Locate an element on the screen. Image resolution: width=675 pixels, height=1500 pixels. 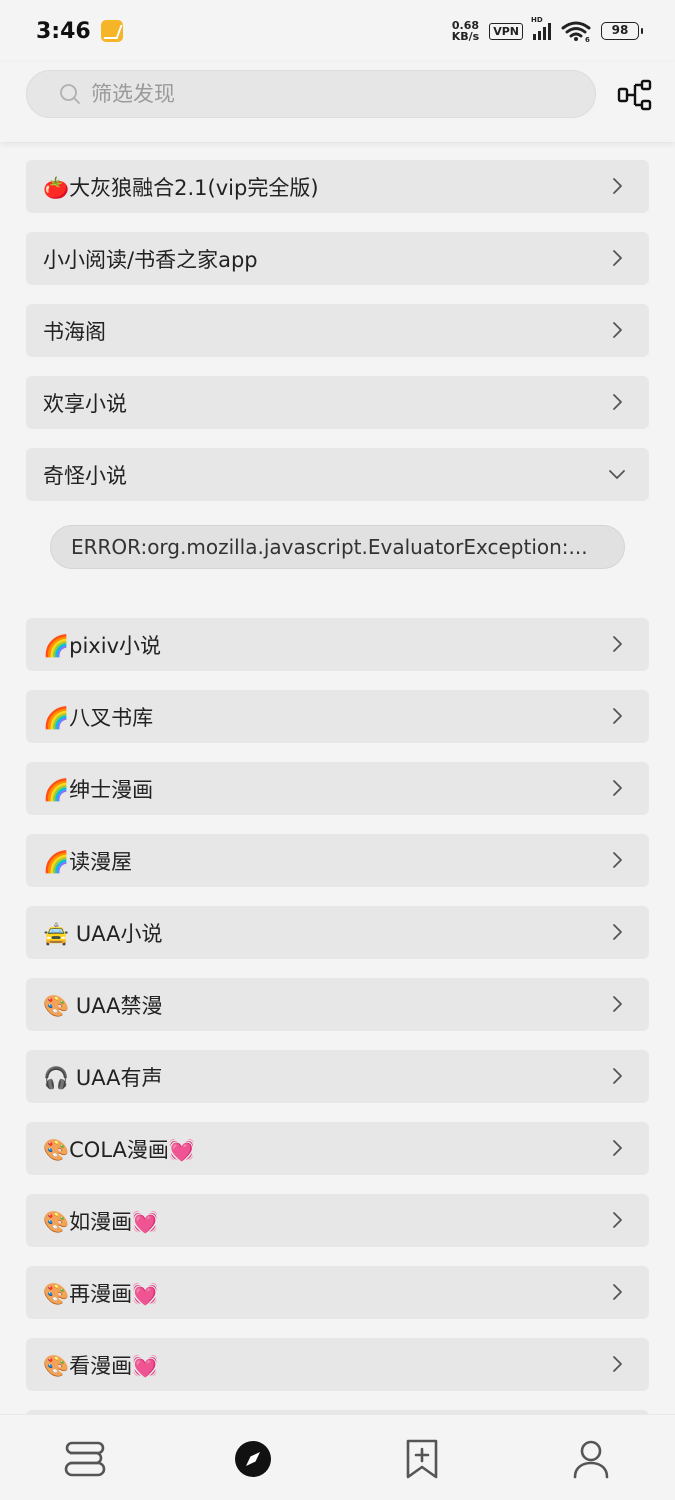
list-item: 🌈pixiv小说 is located at coordinates (337, 644).